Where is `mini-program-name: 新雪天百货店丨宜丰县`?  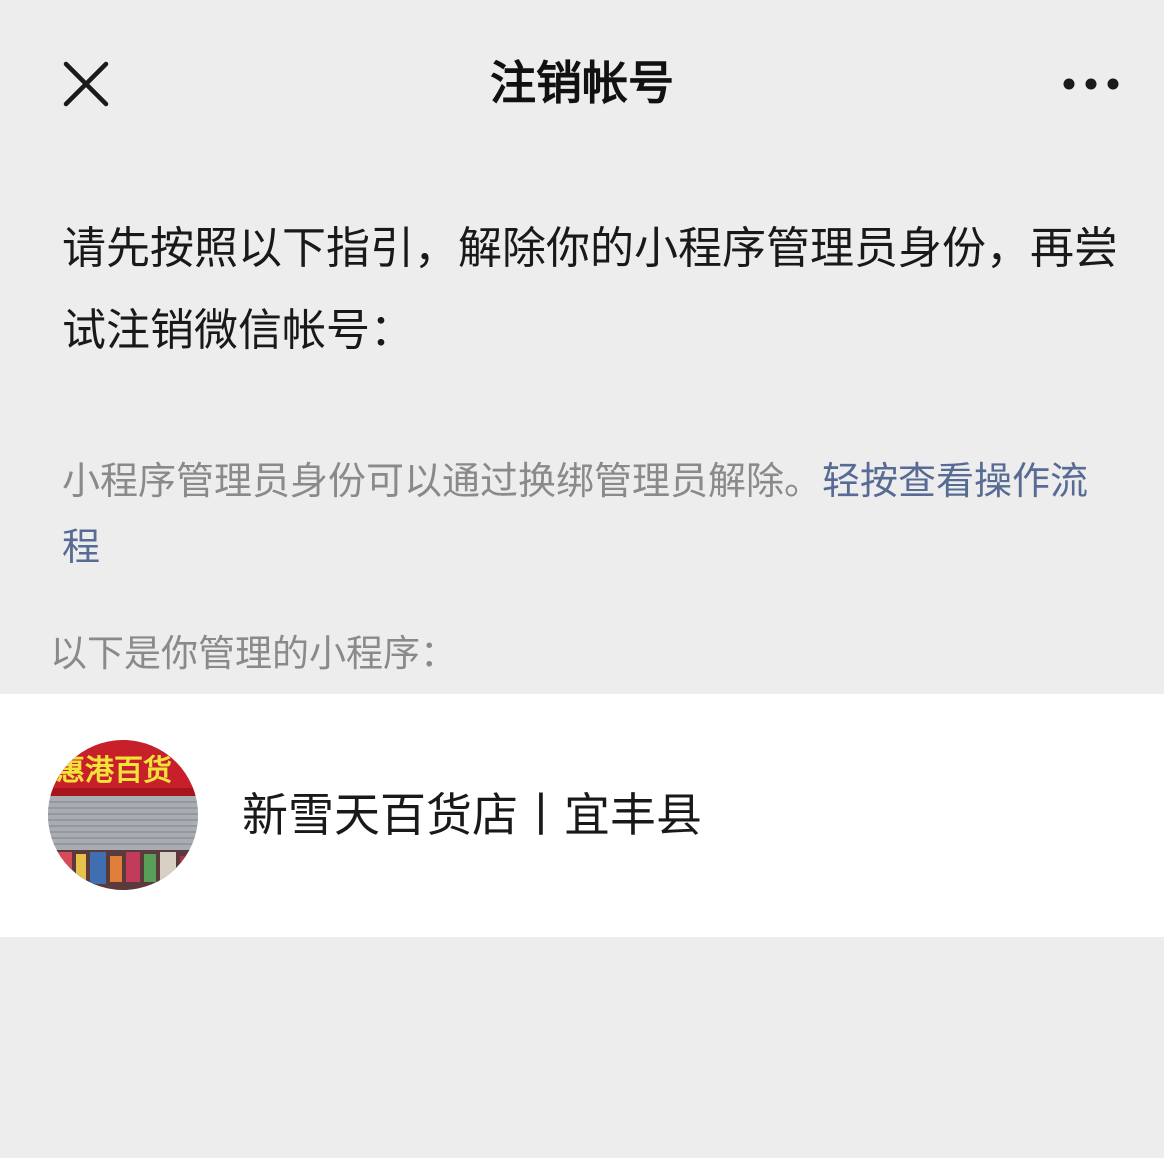 mini-program-name: 新雪天百货店丨宜丰县 is located at coordinates (472, 815).